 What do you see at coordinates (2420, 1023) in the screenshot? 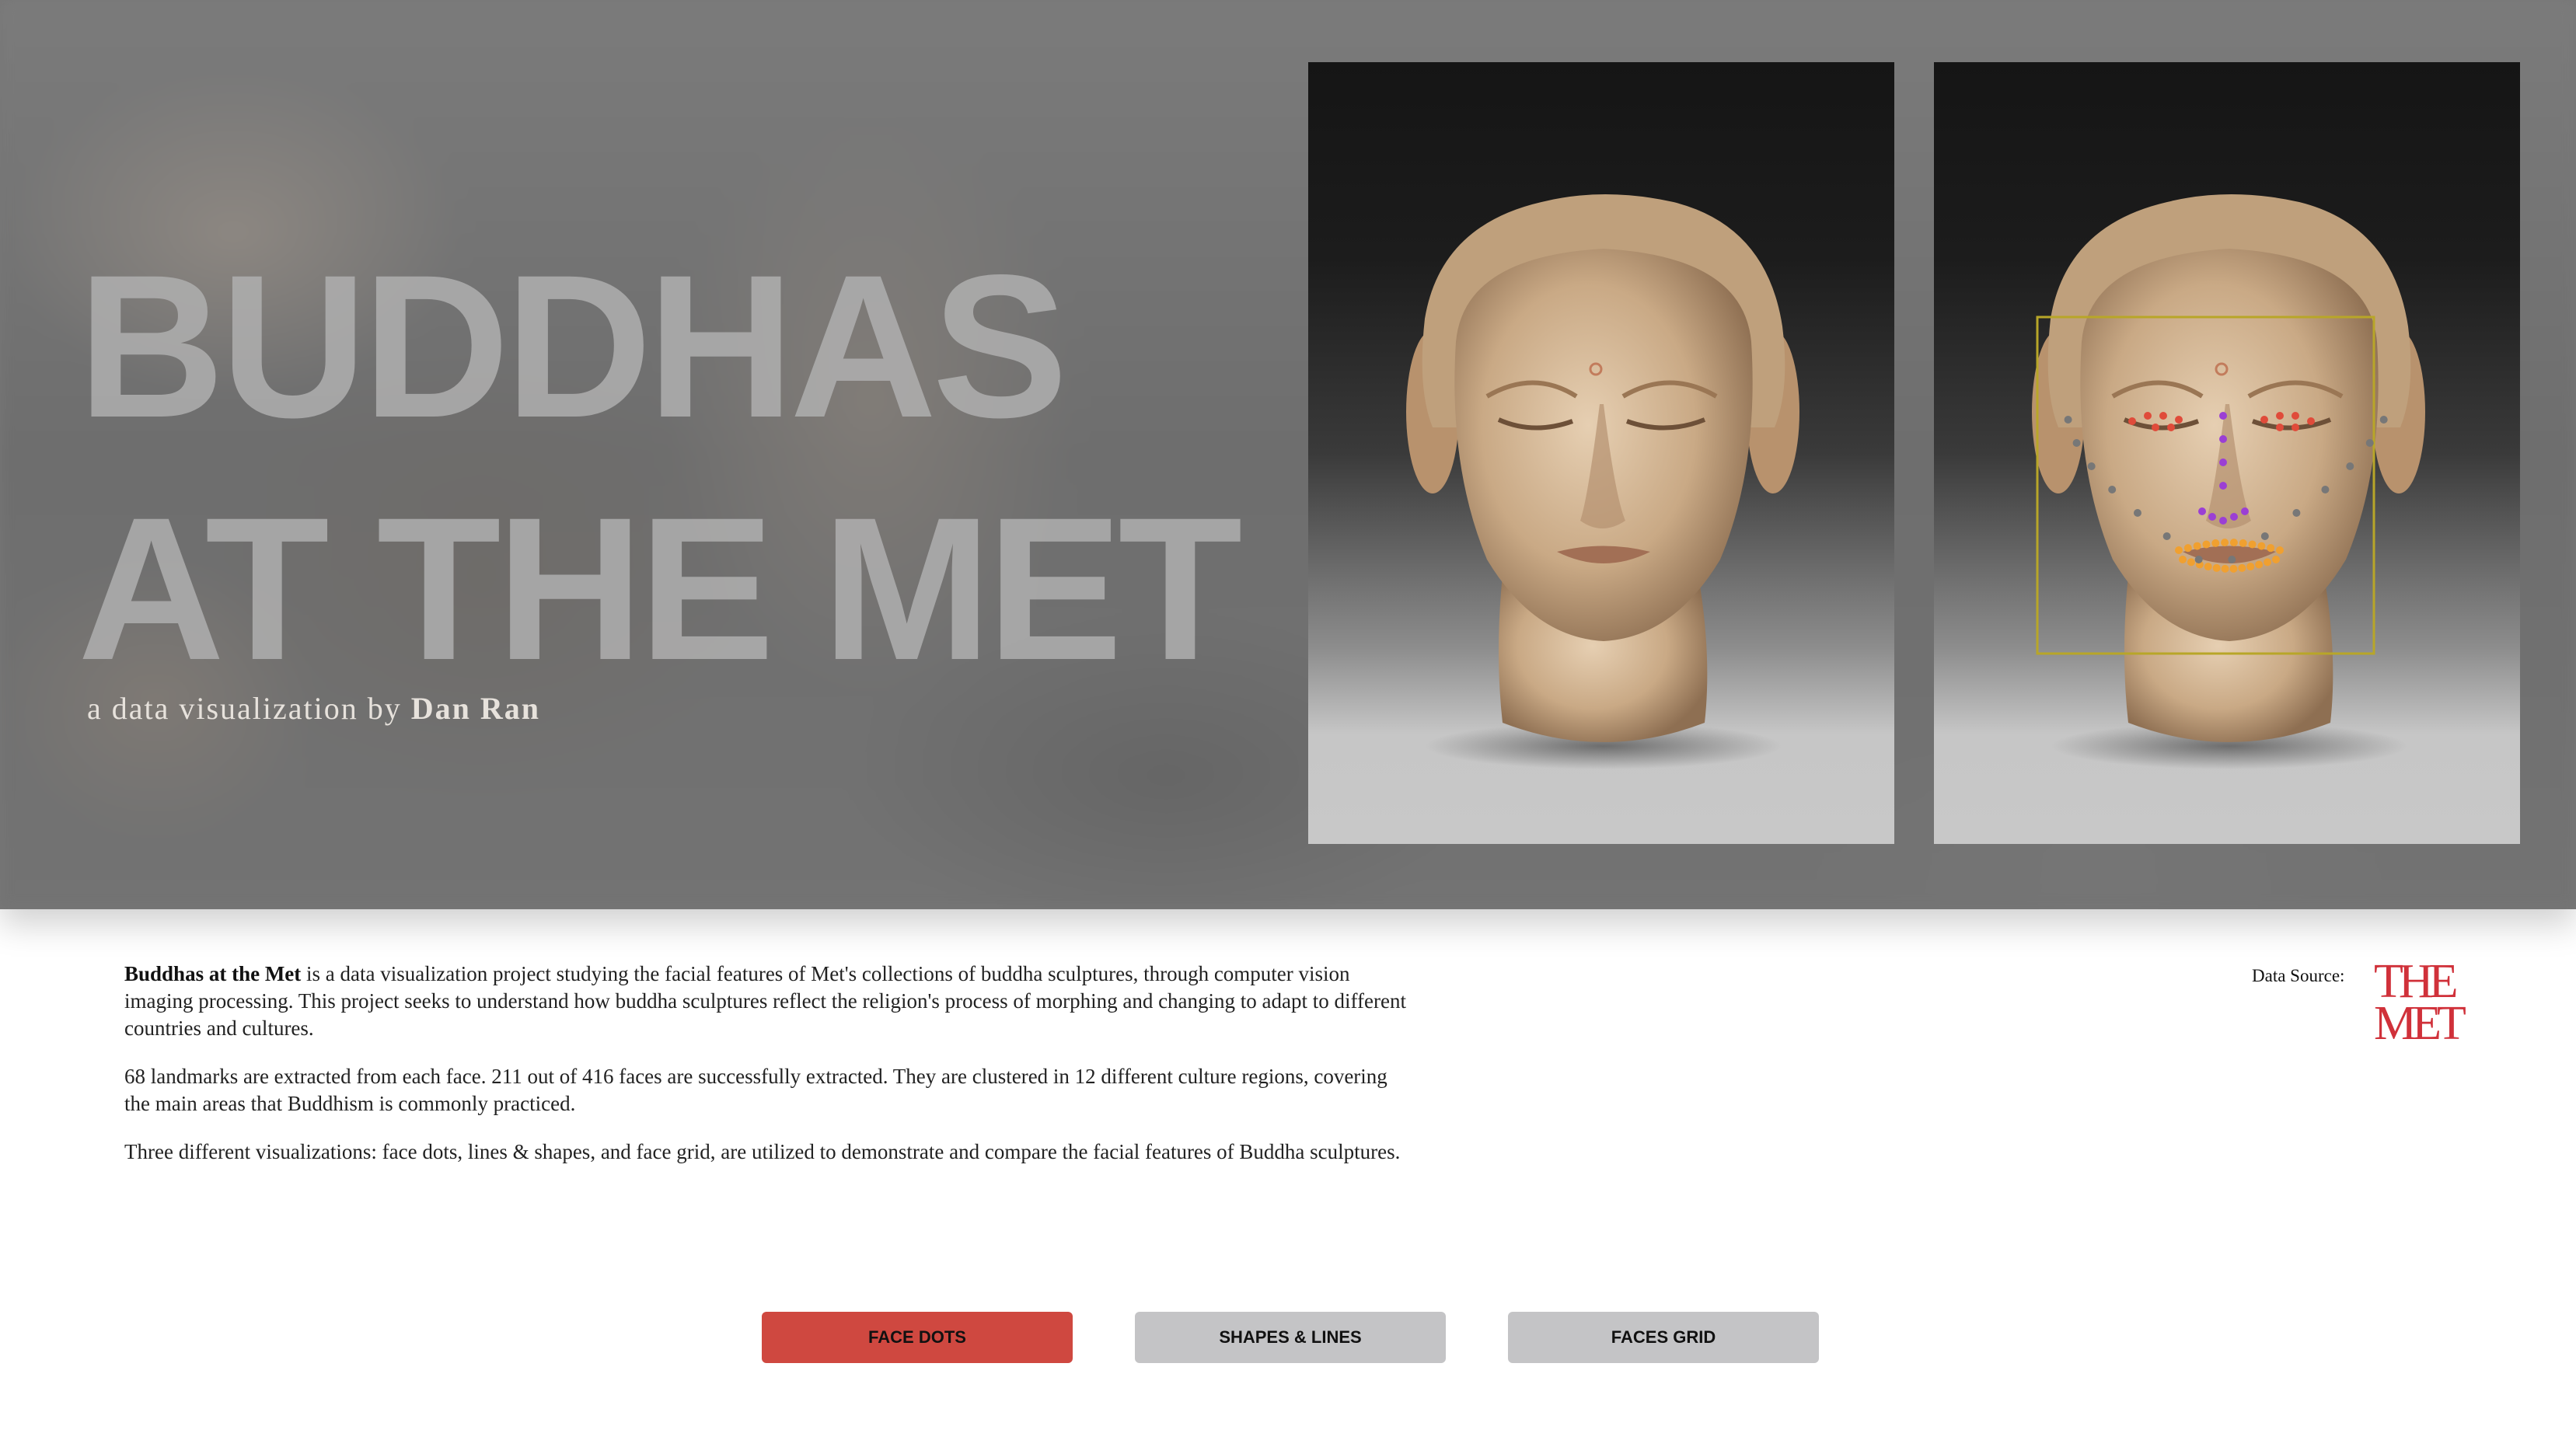
I see `met-logo-line-2: MET` at bounding box center [2420, 1023].